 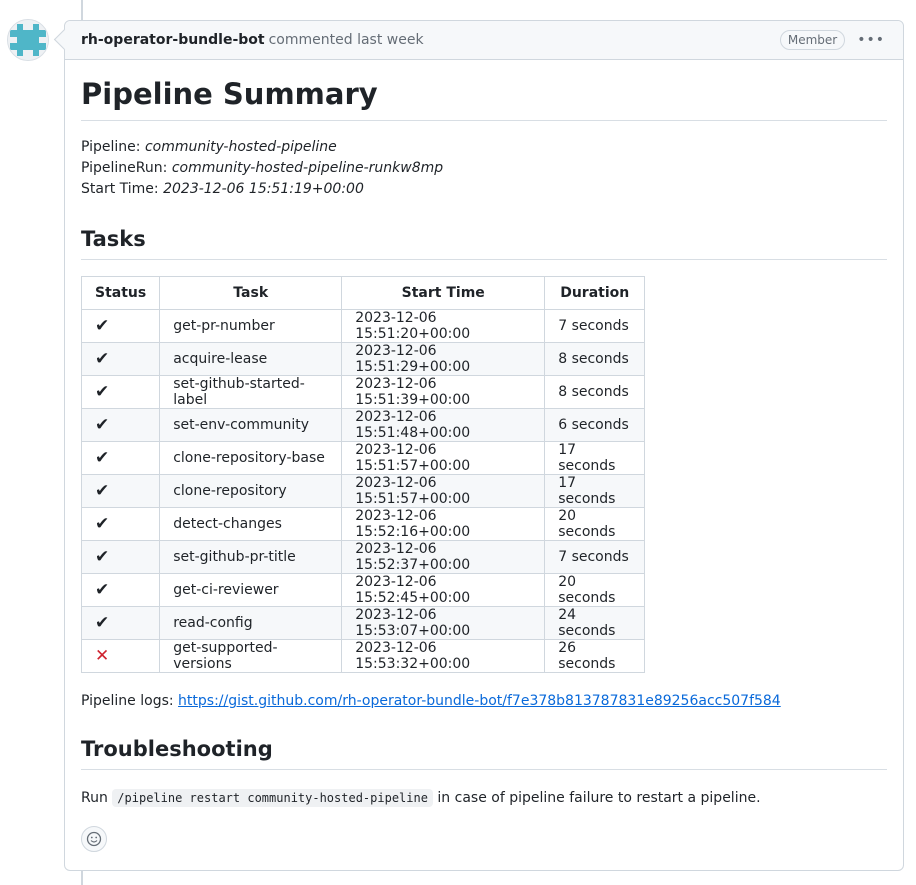 I want to click on troubleshooting-heading: Troubleshooting, so click(x=484, y=752).